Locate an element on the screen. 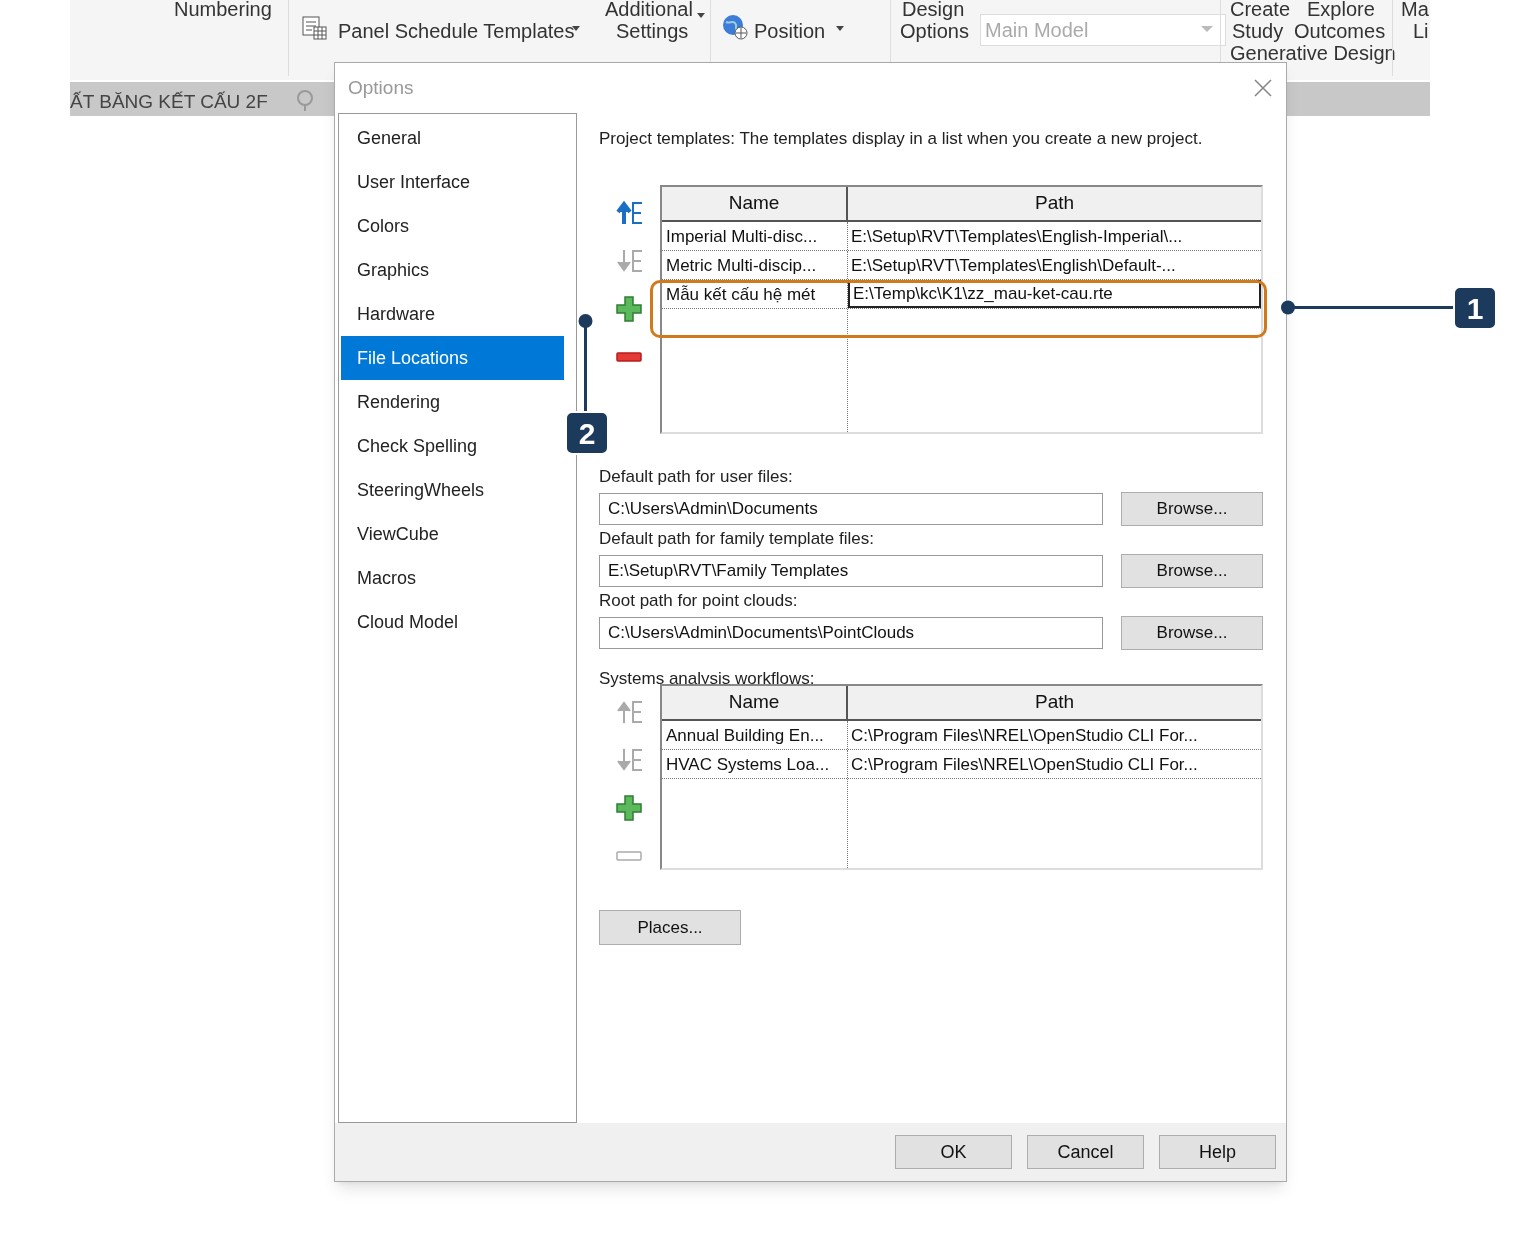  nav-item: Hardware is located at coordinates (452, 314).